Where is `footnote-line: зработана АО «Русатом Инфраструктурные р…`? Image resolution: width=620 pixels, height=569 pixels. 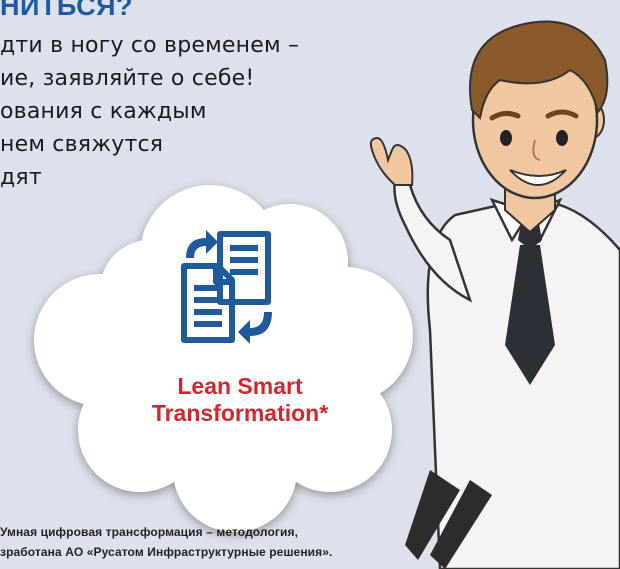 footnote-line: зработана АО «Русатом Инфраструктурные р… is located at coordinates (166, 552).